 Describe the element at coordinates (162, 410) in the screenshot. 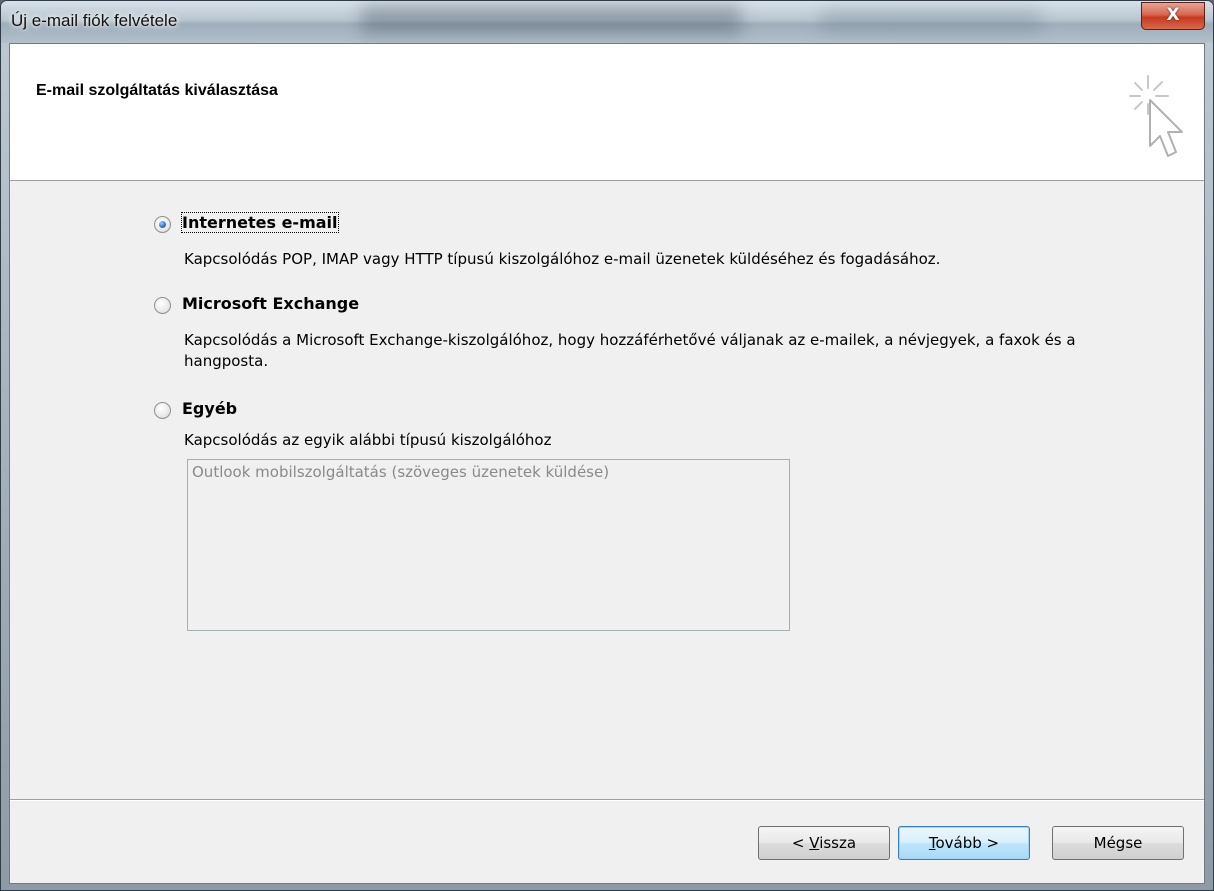

I see `radio-other` at that location.